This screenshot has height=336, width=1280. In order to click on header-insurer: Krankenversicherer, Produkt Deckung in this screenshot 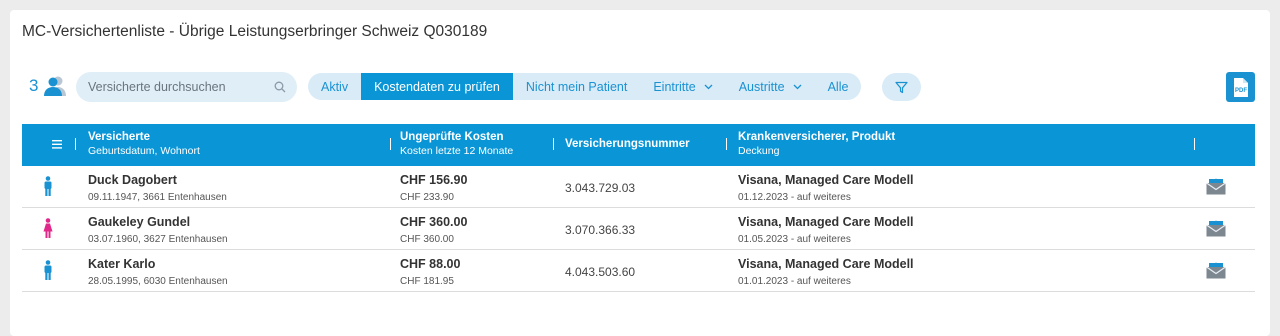, I will do `click(816, 144)`.